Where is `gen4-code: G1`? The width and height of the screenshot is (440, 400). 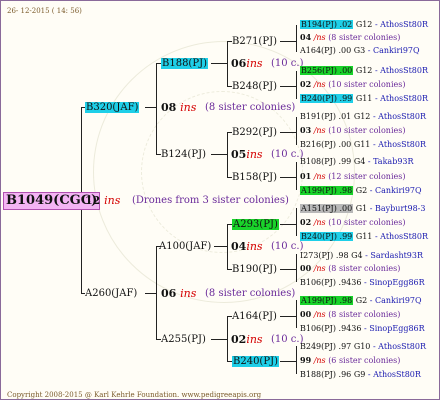
gen4-code: G1 is located at coordinates (361, 208).